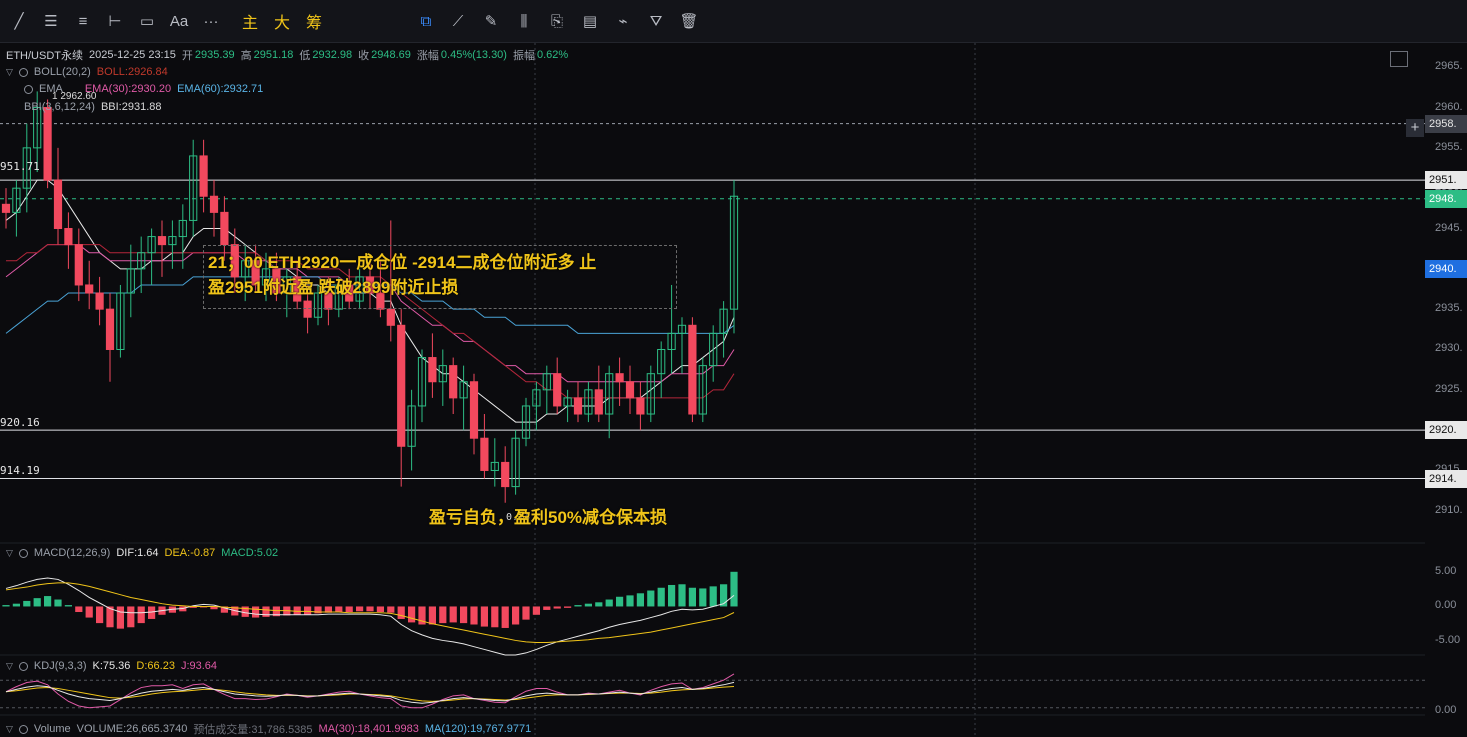  Describe the element at coordinates (20, 422) in the screenshot. I see `left-price-label: 920.16` at that location.